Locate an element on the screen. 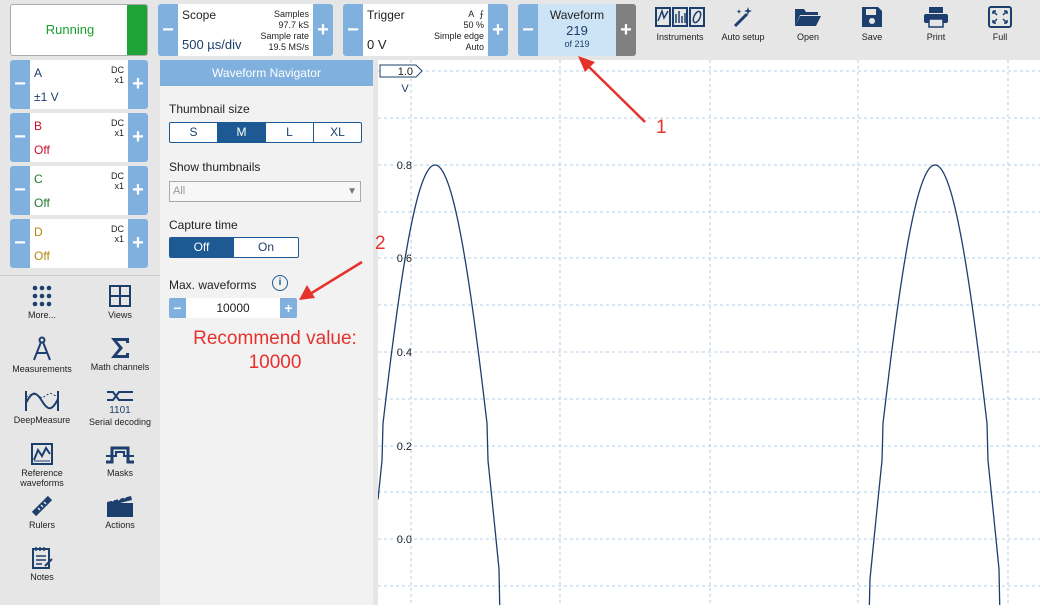 This screenshot has width=1040, height=605. recommend-note: Recommend value: 10000 is located at coordinates (275, 351).